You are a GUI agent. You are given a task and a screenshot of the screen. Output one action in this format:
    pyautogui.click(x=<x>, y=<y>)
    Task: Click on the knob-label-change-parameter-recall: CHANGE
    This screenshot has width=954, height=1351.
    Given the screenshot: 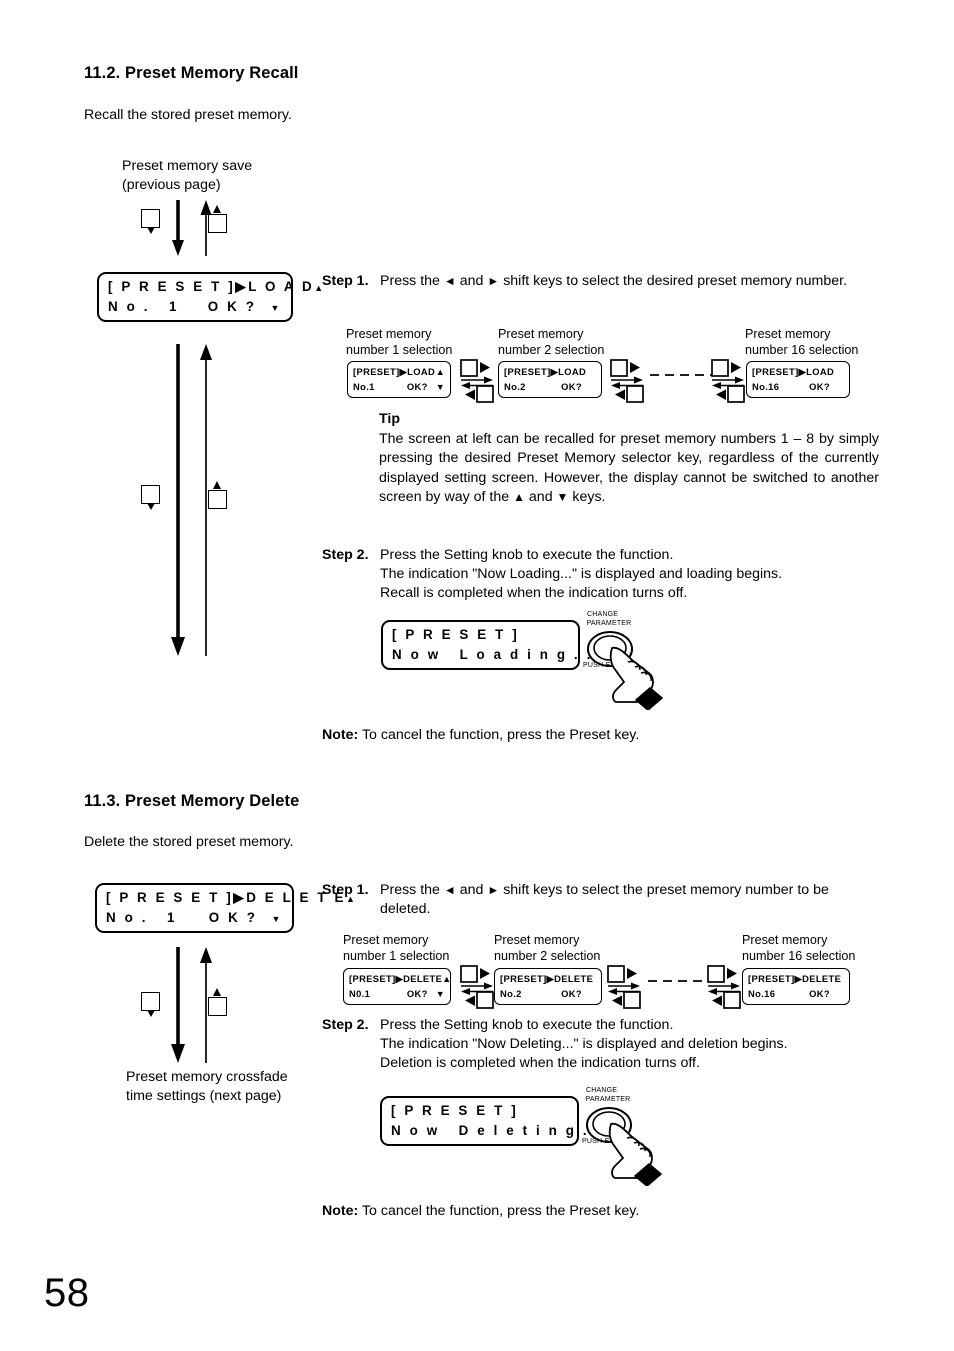 What is the action you would take?
    pyautogui.click(x=603, y=615)
    